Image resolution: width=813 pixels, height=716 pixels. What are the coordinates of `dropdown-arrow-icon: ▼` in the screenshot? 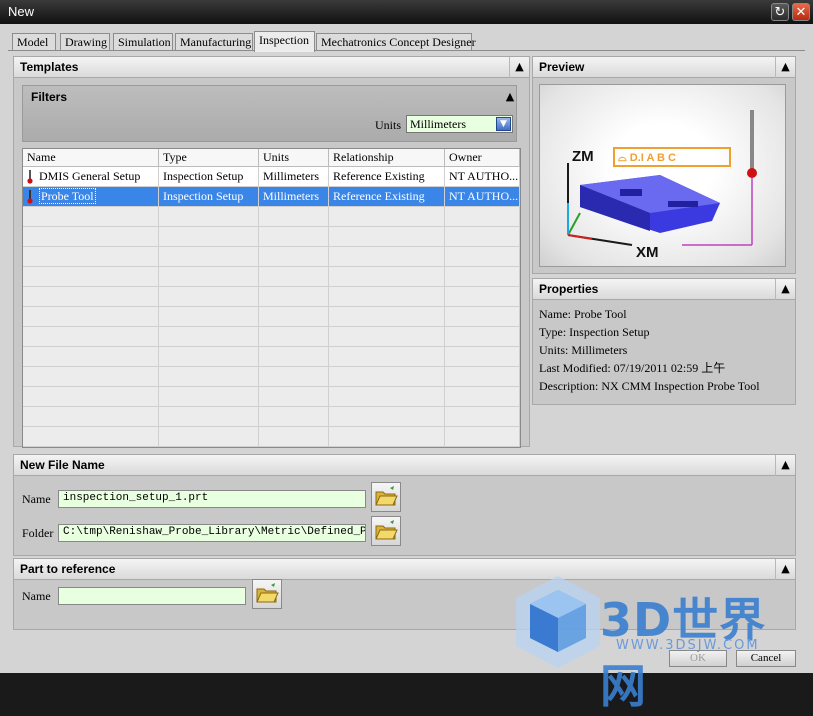 It's located at (503, 124).